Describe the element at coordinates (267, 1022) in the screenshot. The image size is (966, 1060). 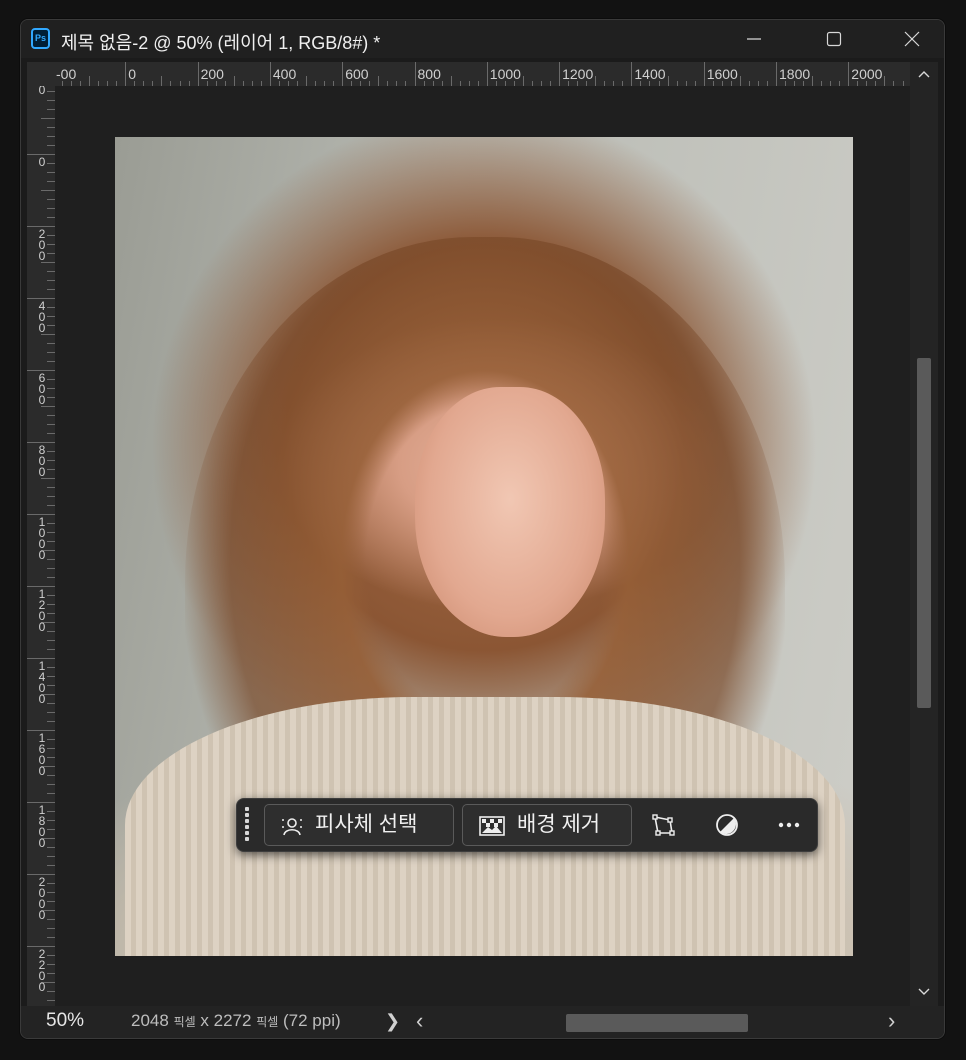
I see `doc-height-unit: 픽셀` at that location.